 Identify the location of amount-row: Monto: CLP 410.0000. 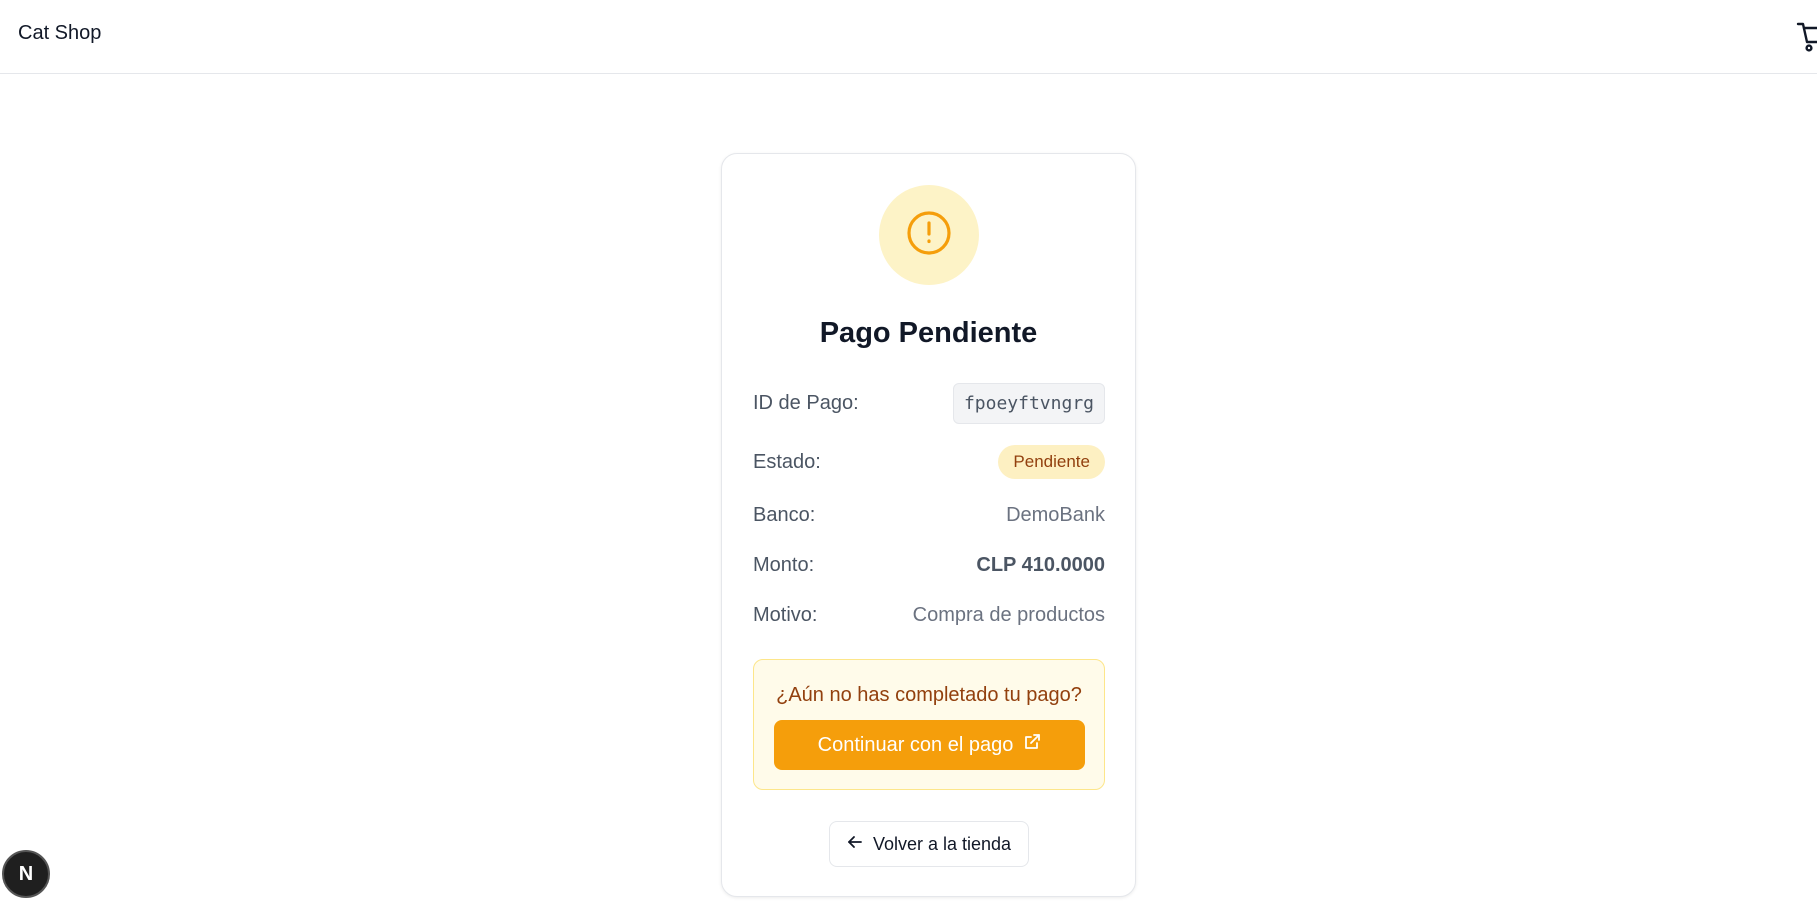
(929, 565).